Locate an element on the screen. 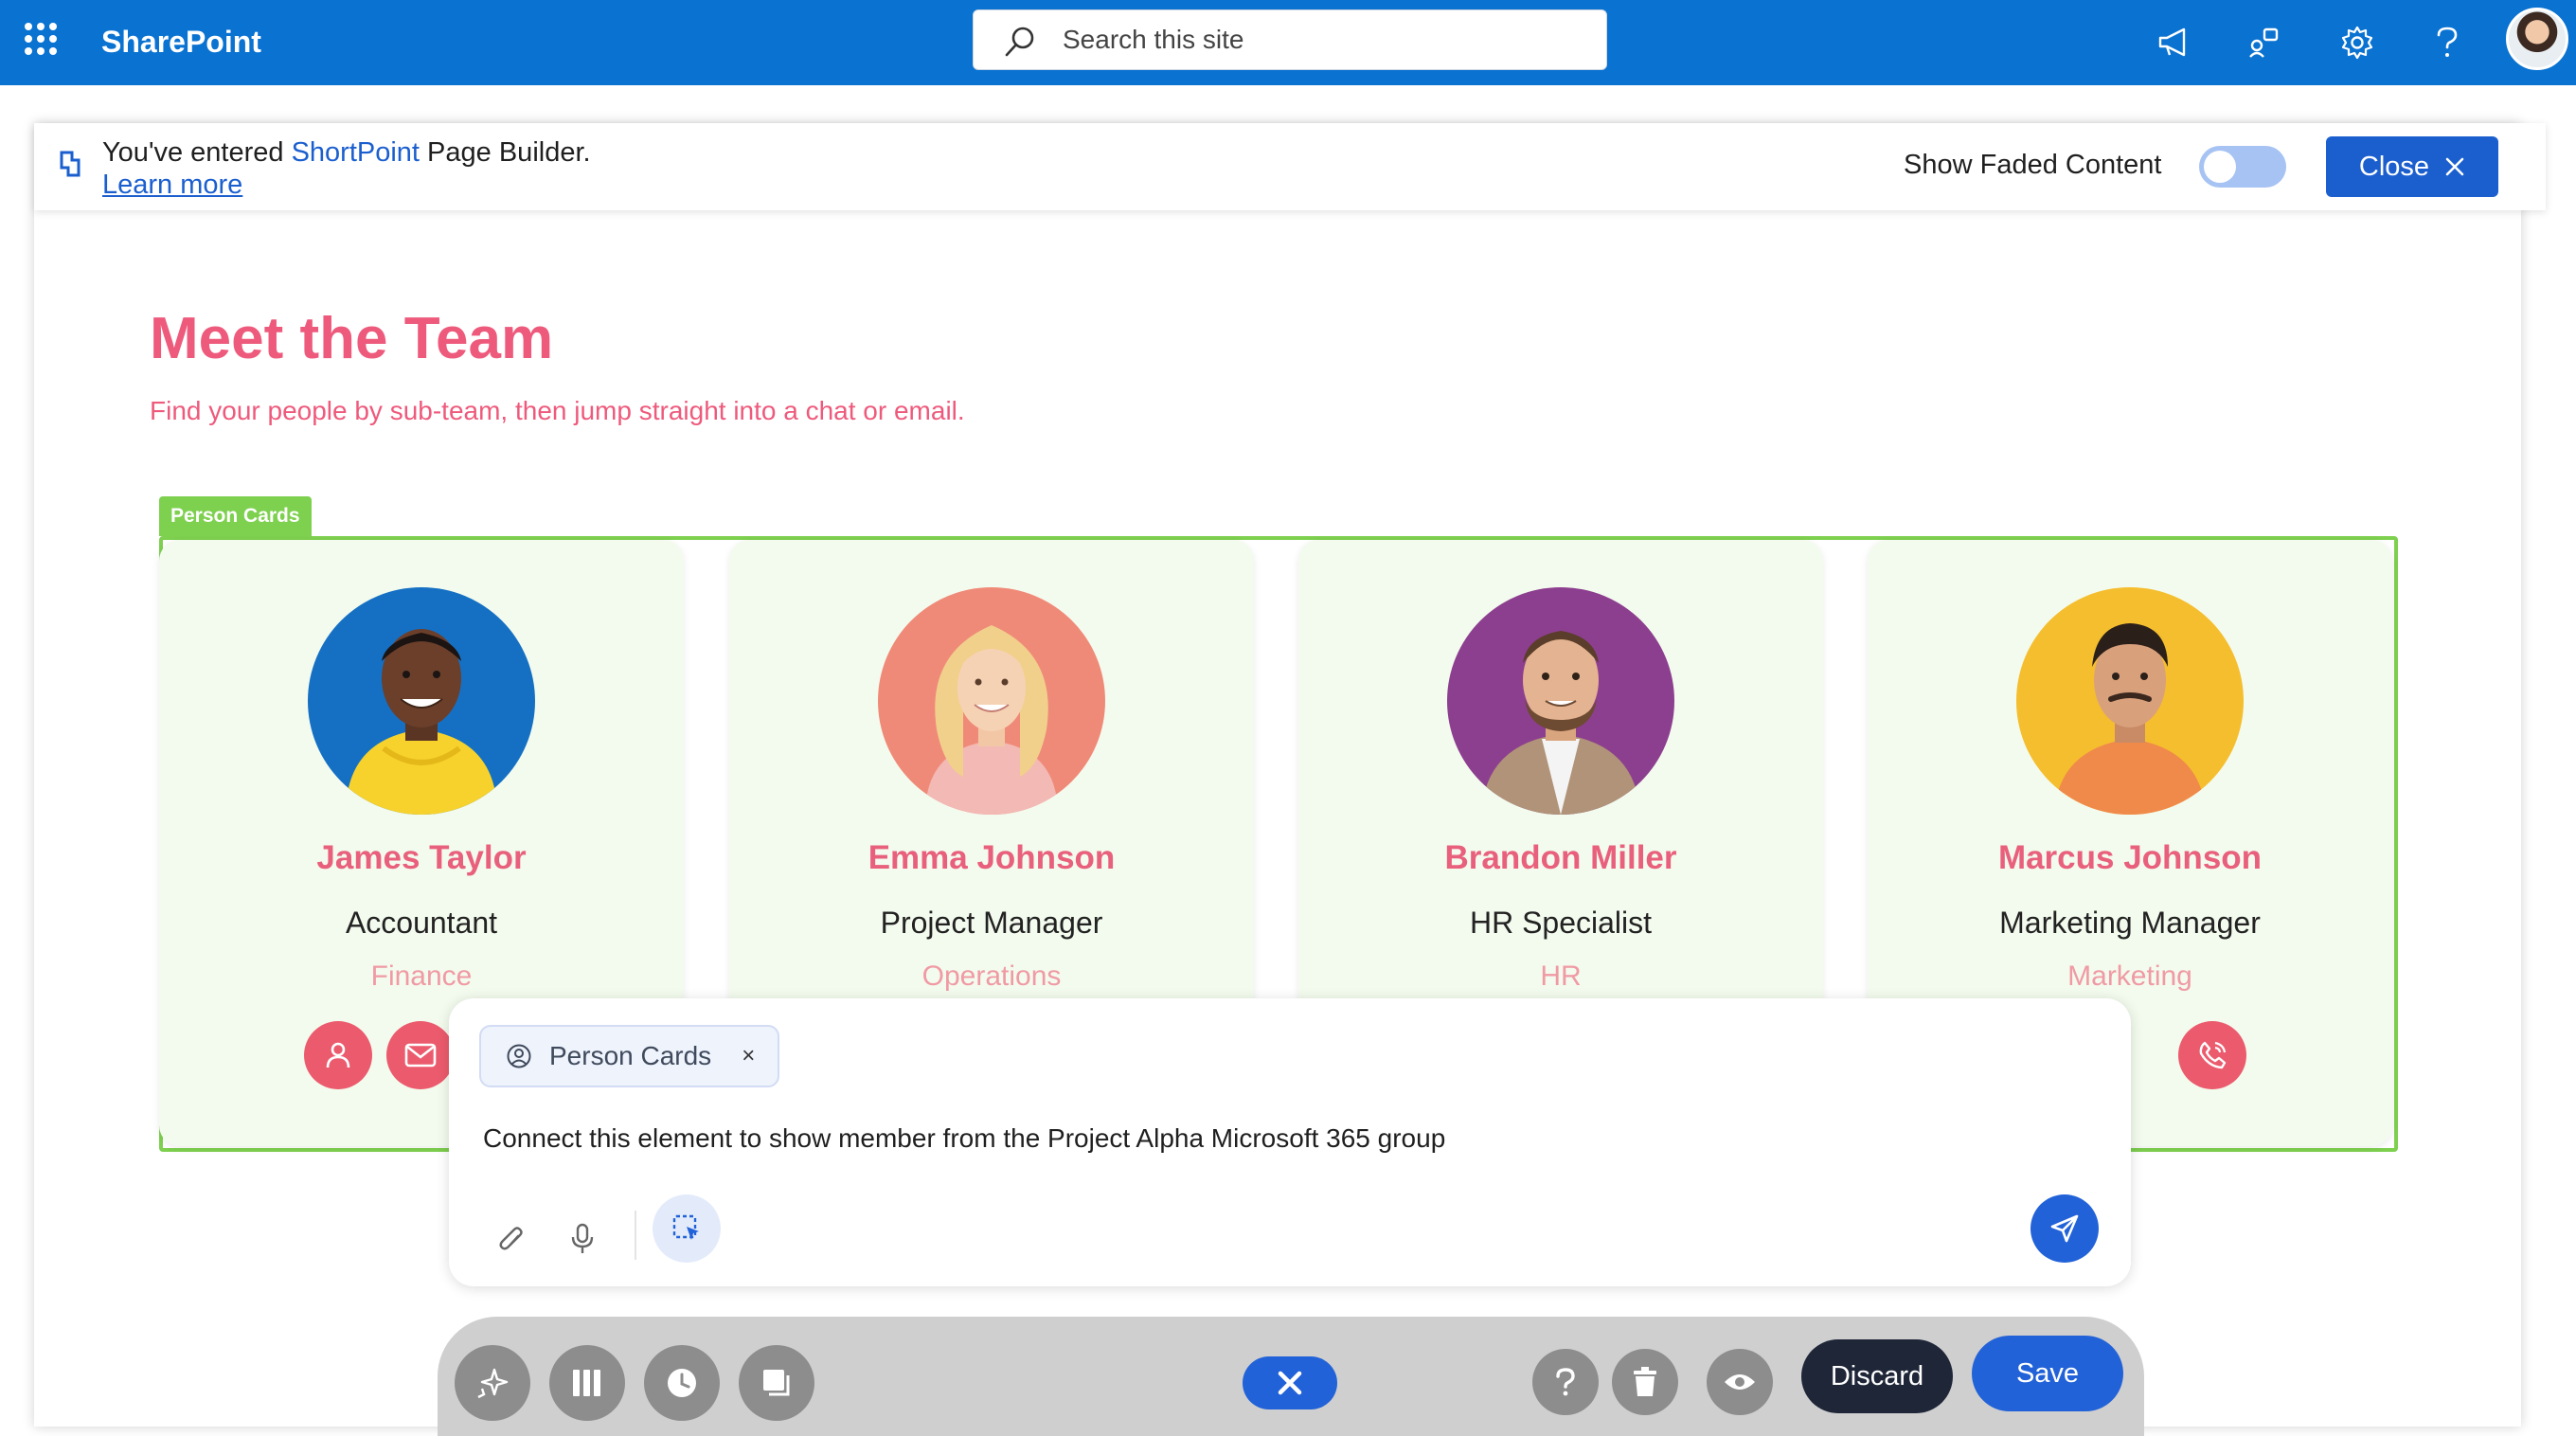 This screenshot has height=1436, width=2576. person-circle-icon is located at coordinates (519, 1056).